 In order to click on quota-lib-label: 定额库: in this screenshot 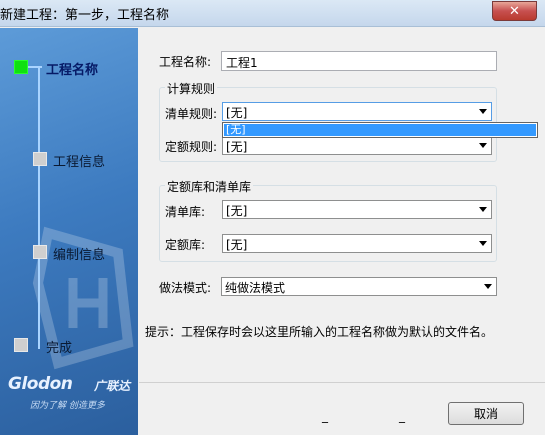, I will do `click(185, 245)`.